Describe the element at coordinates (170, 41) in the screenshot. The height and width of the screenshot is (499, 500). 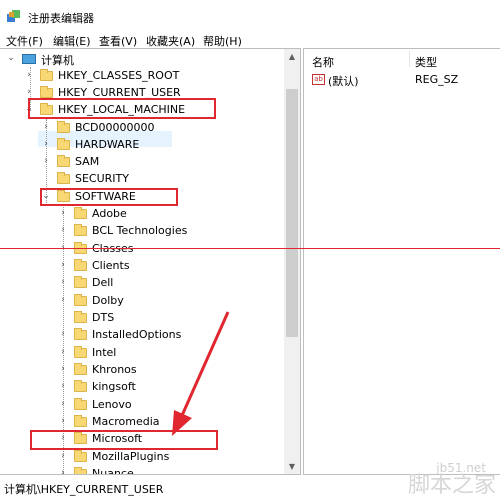
I see `menu-favorites: 收藏夹(A)` at that location.